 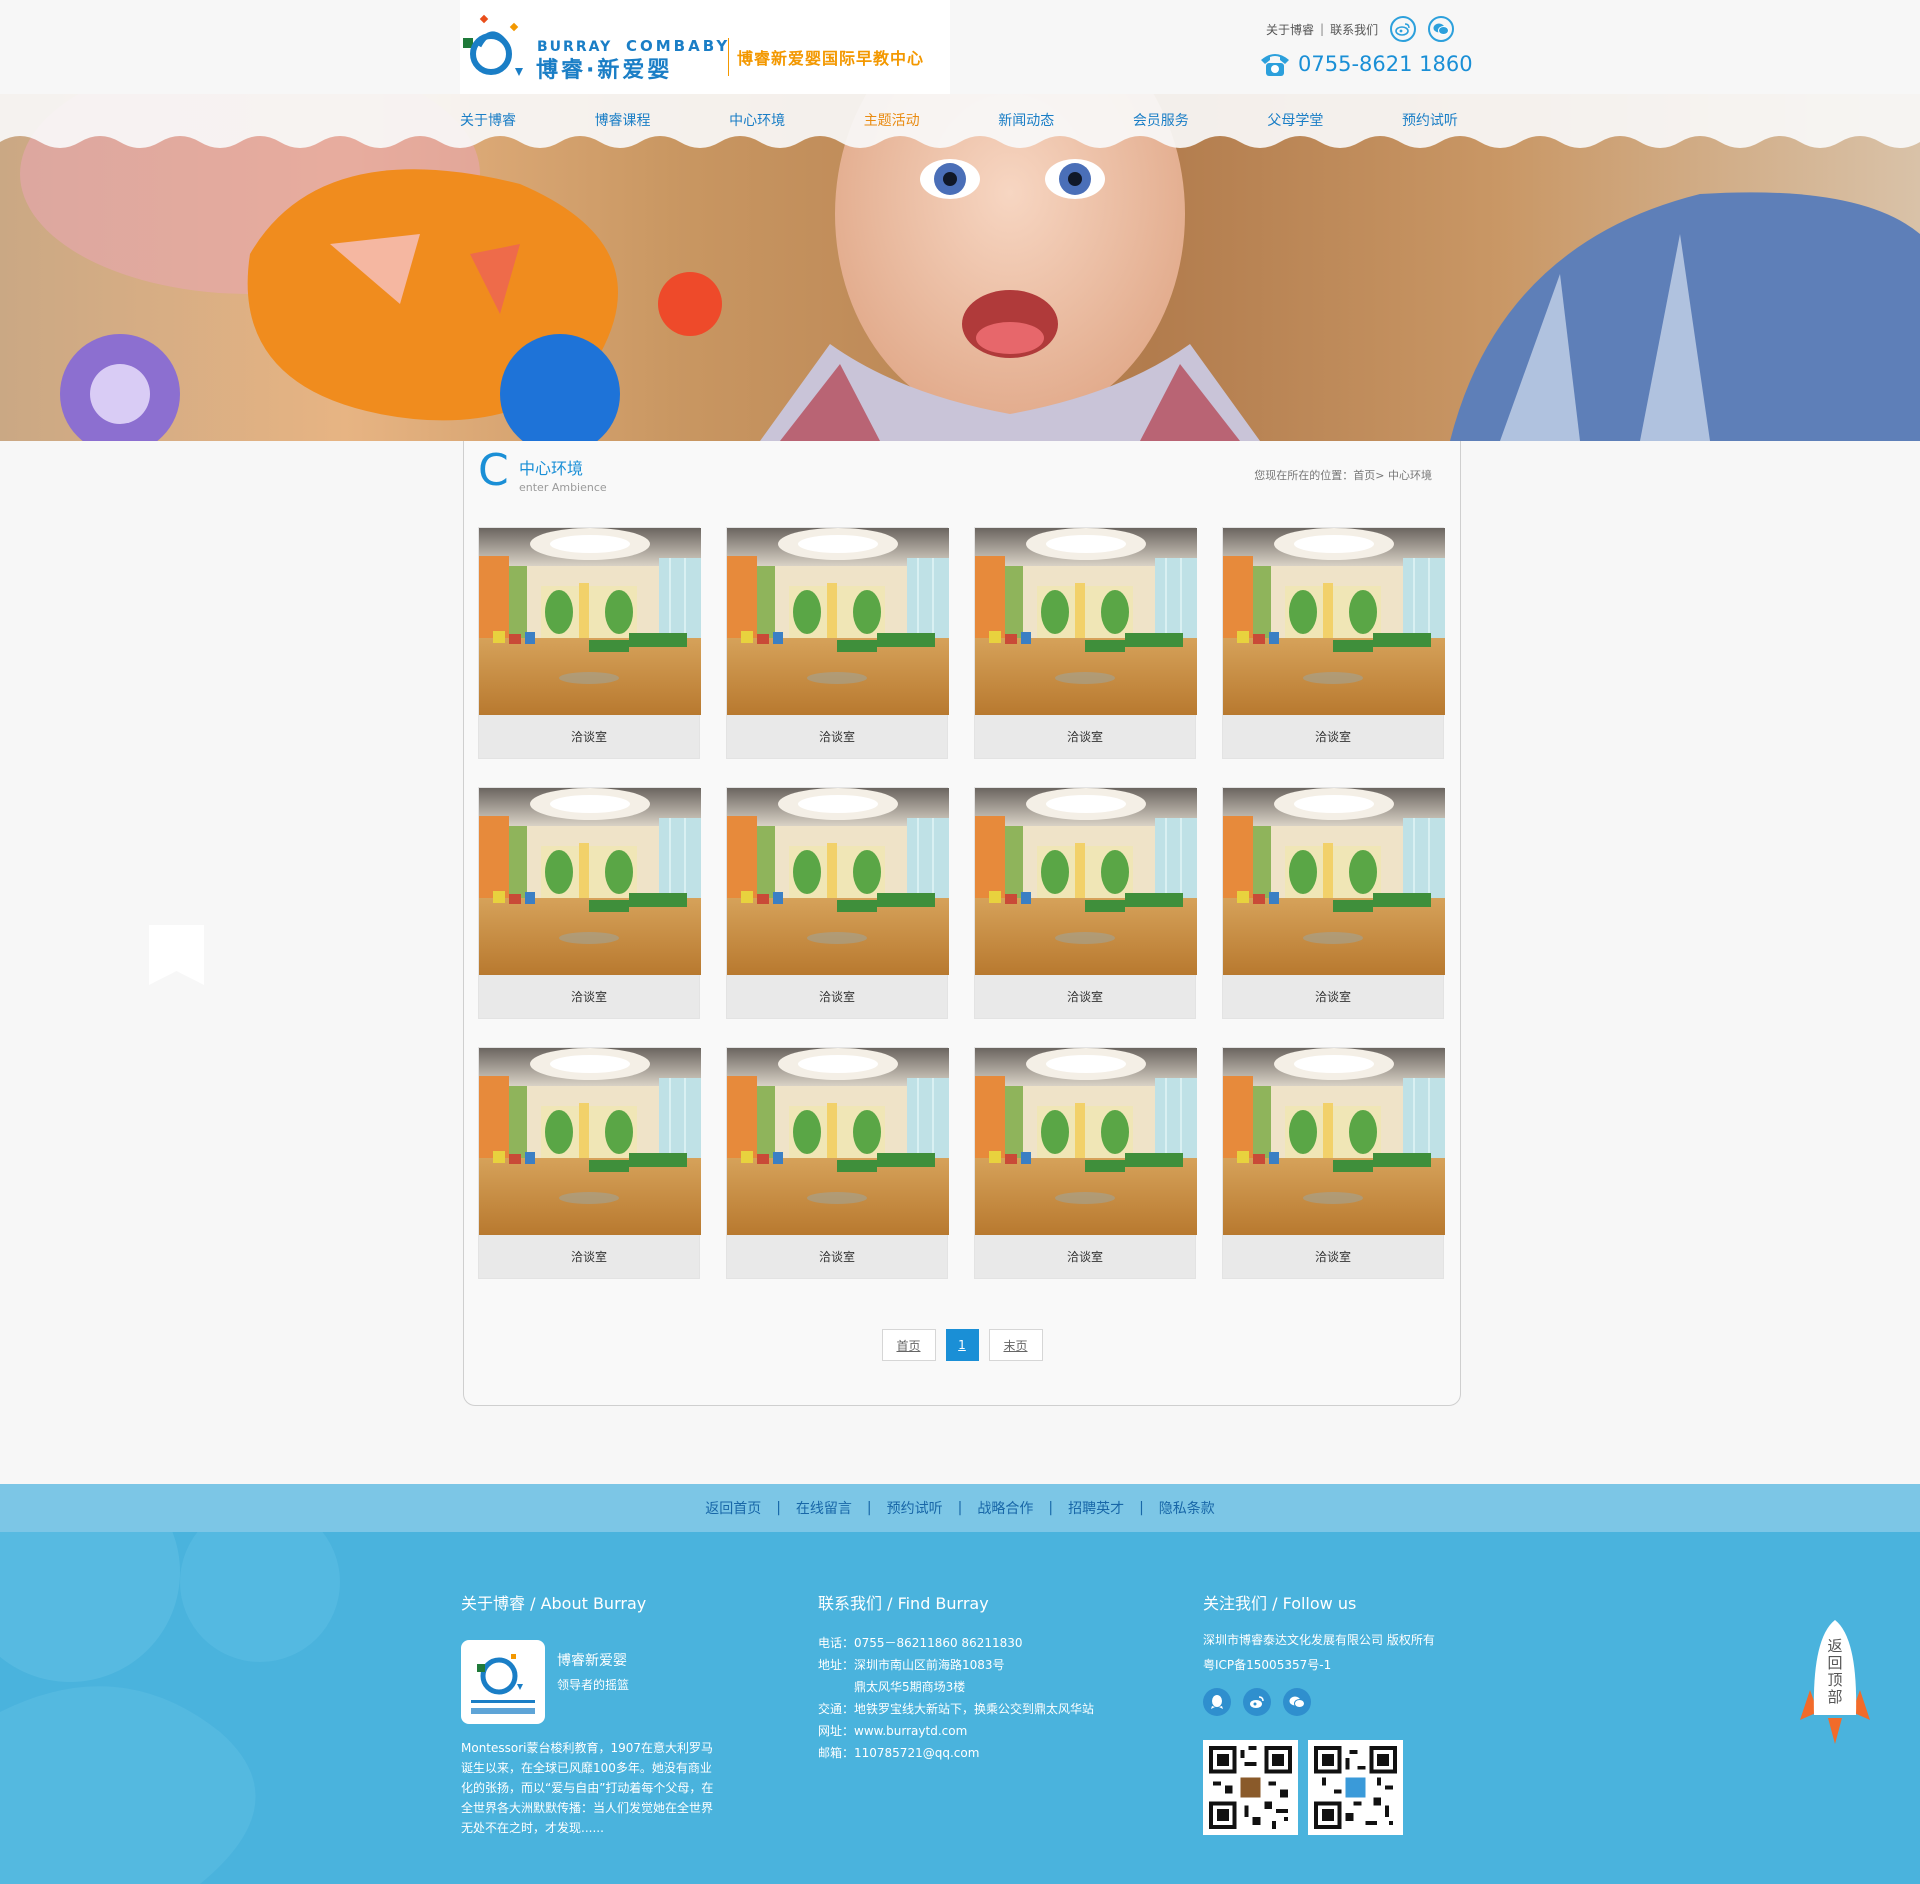 I want to click on section-title-initial: C, so click(x=493, y=470).